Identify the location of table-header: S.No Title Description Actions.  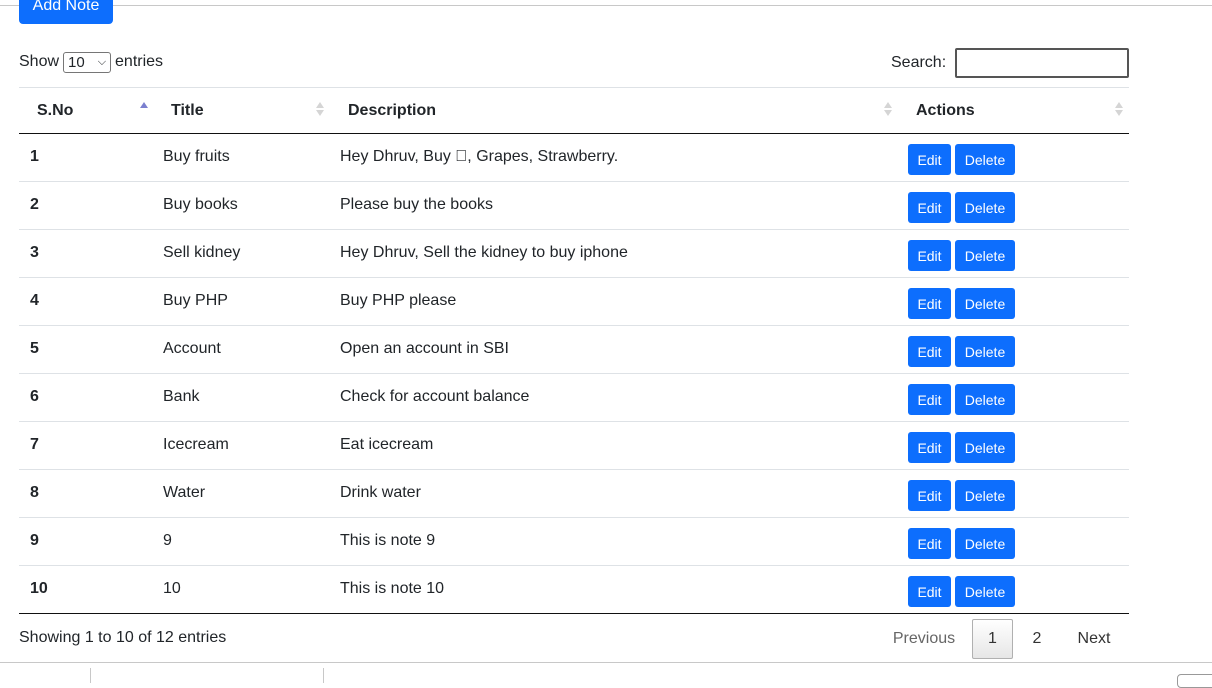
(574, 110).